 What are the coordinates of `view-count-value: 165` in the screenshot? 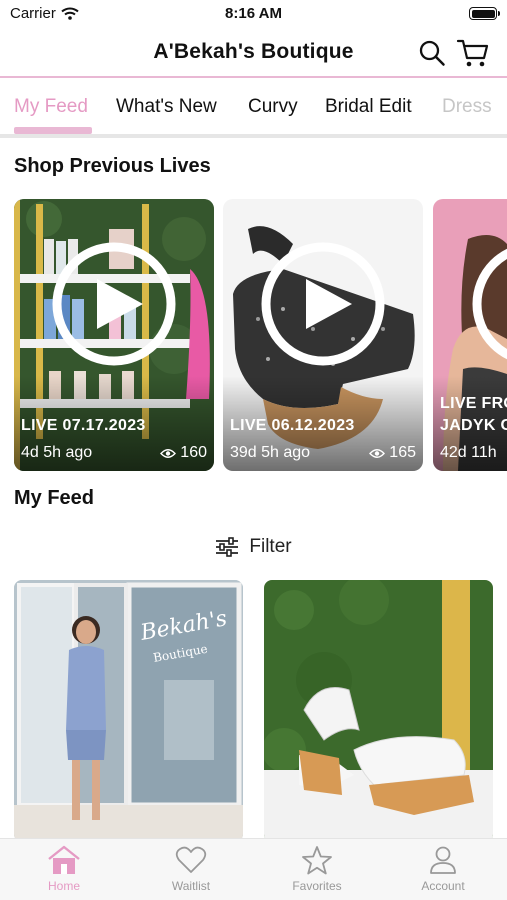 It's located at (402, 452).